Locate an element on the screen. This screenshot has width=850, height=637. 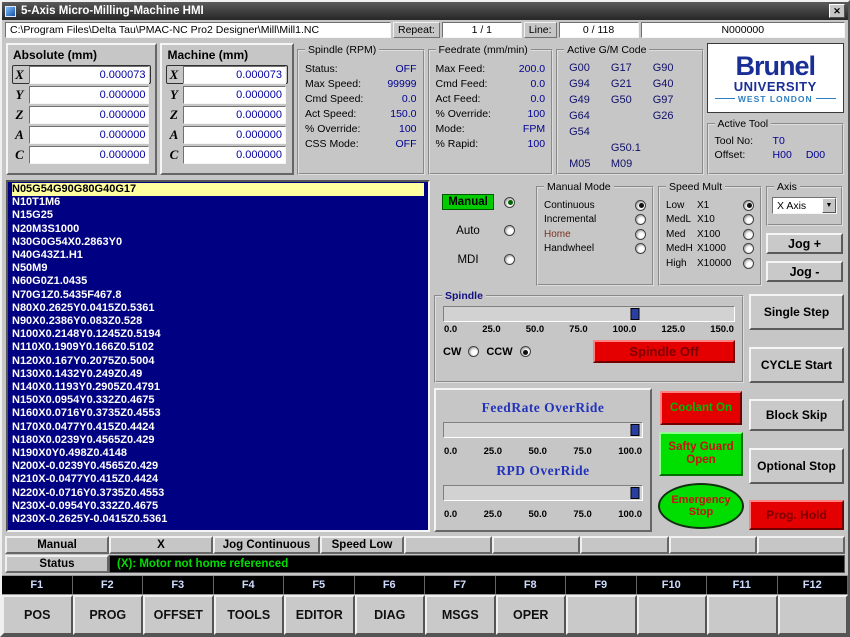
rpd-override-thumb is located at coordinates (635, 493).